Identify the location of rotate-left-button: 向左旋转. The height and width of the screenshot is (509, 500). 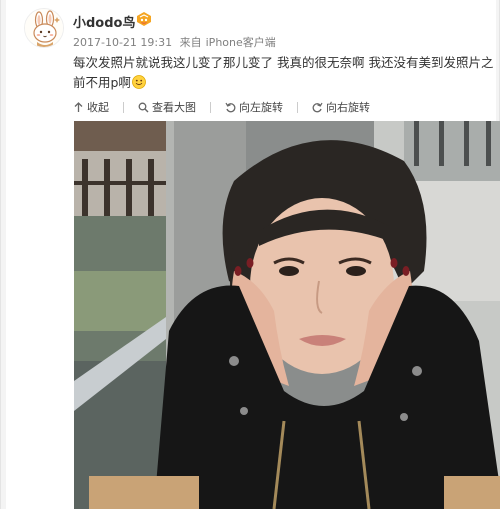
(254, 107).